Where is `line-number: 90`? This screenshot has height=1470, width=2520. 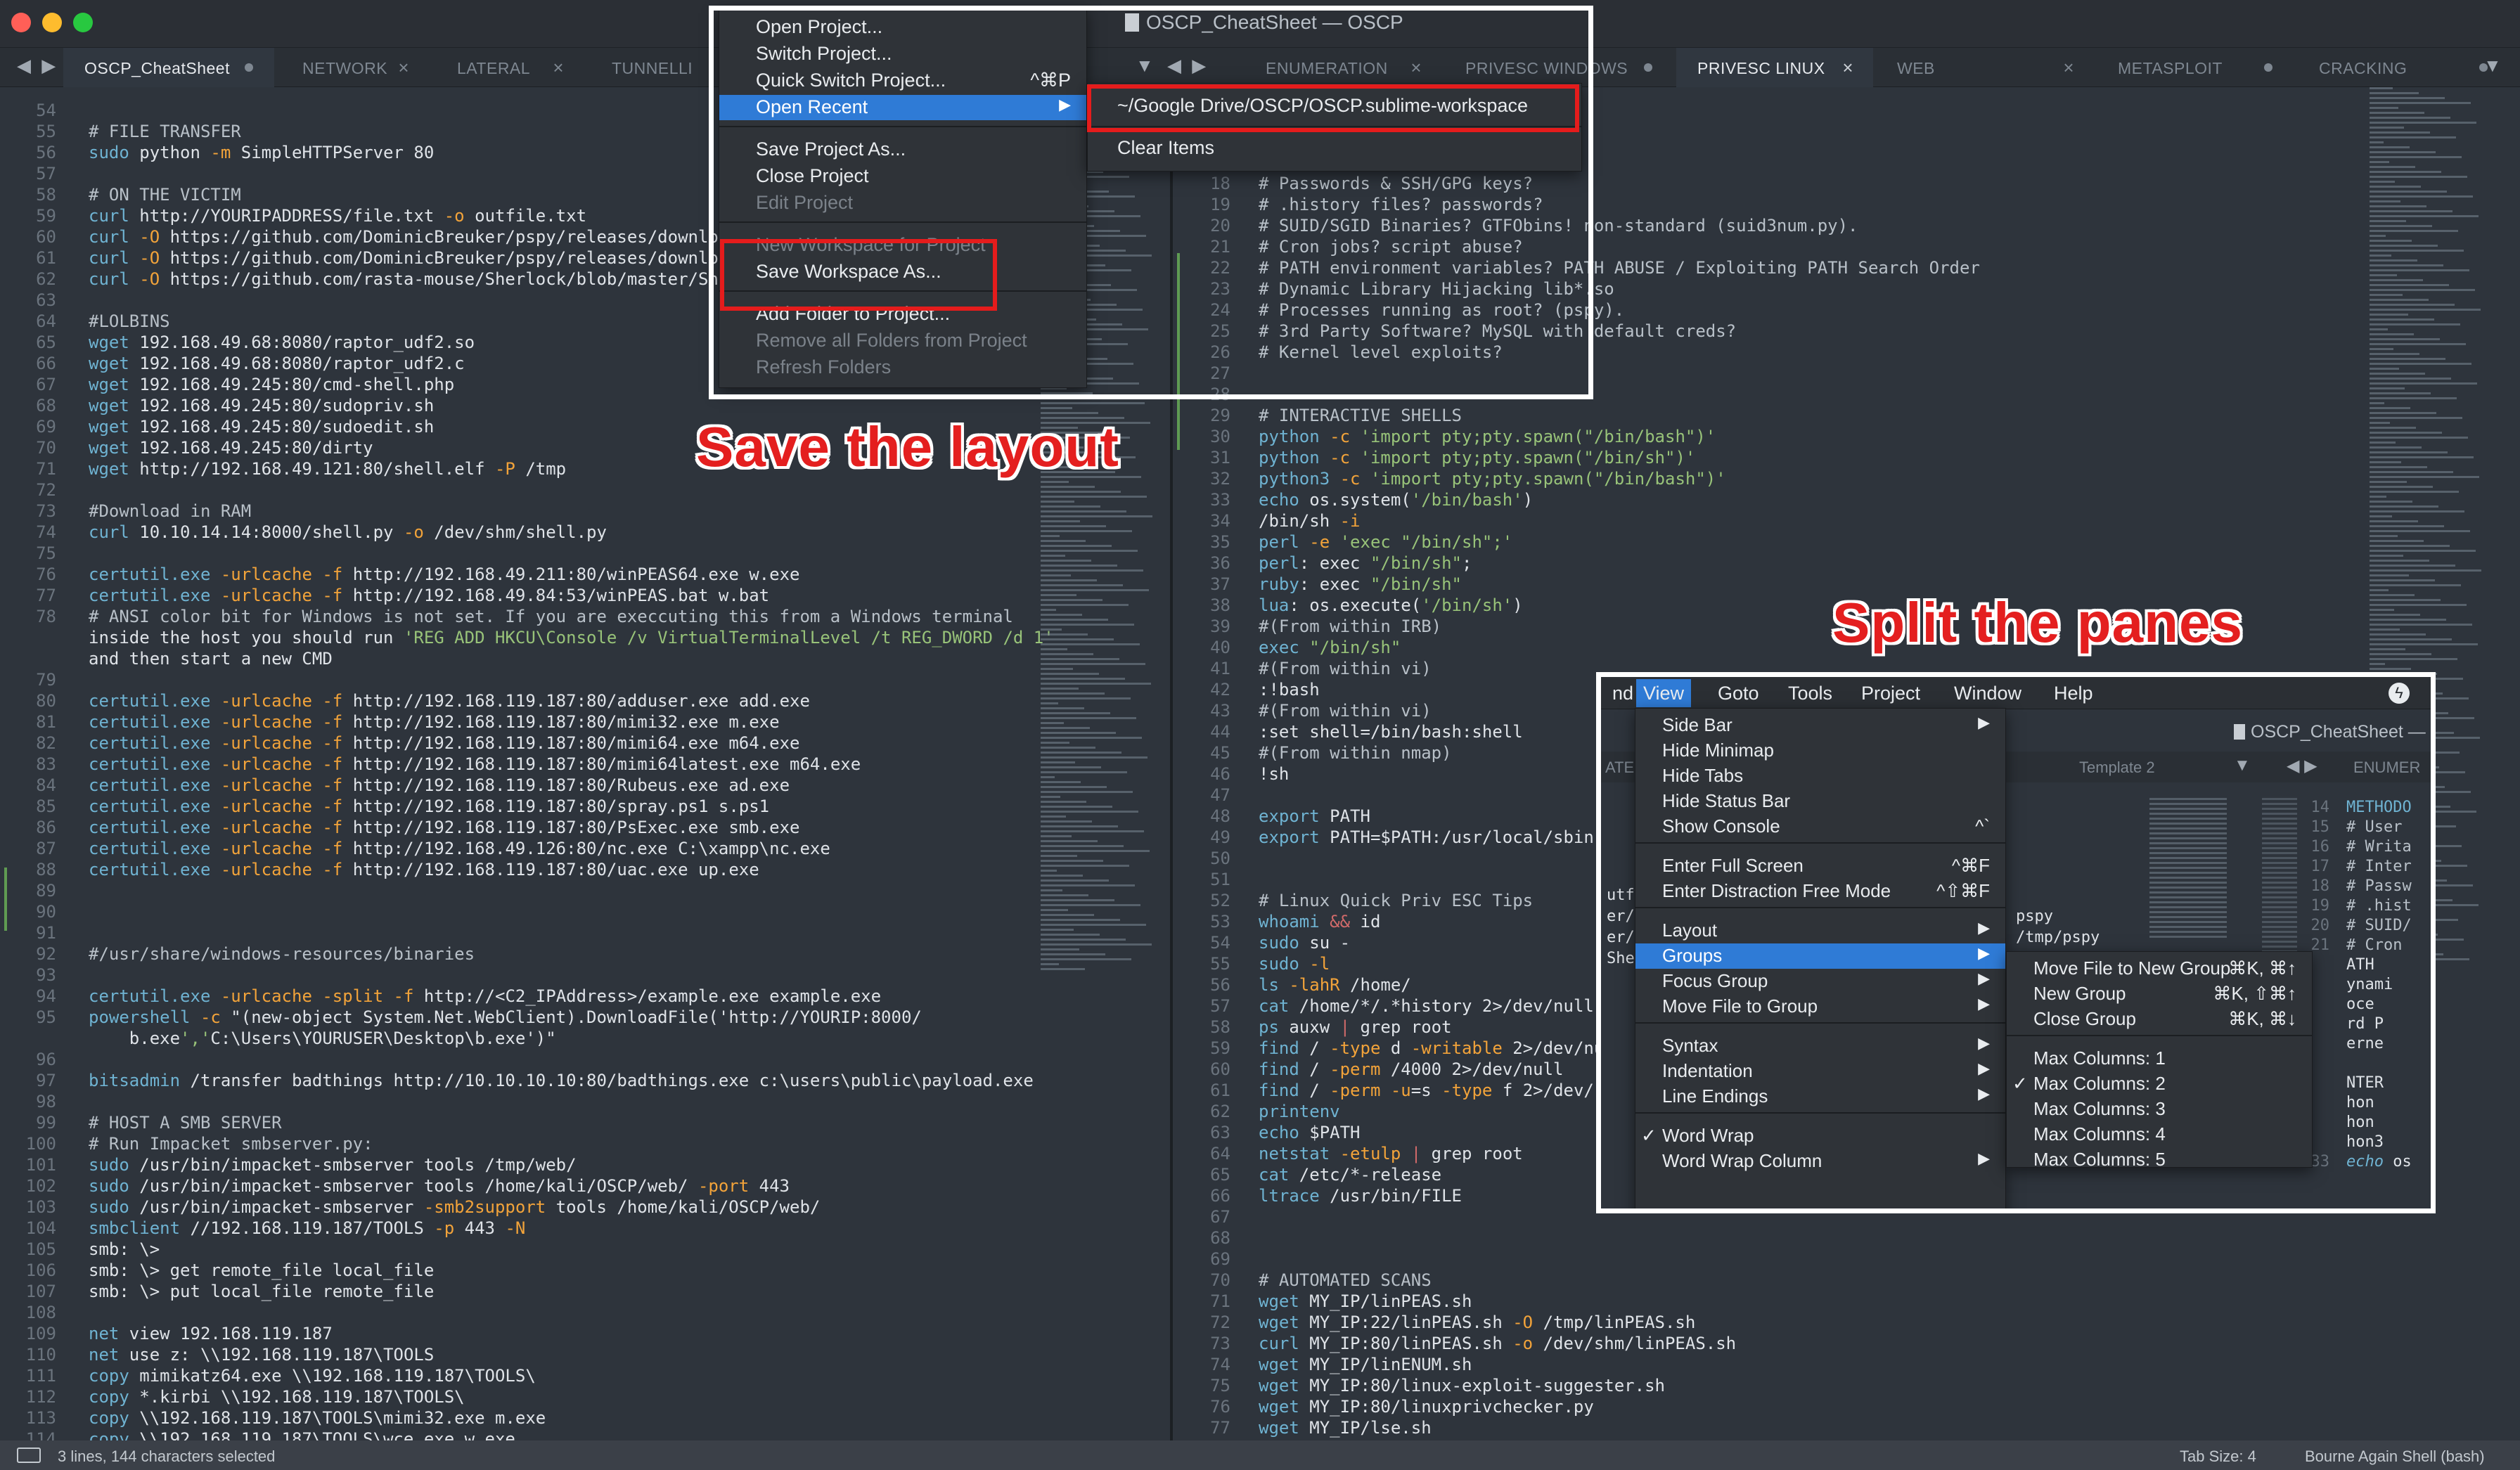
line-number: 90 is located at coordinates (46, 912).